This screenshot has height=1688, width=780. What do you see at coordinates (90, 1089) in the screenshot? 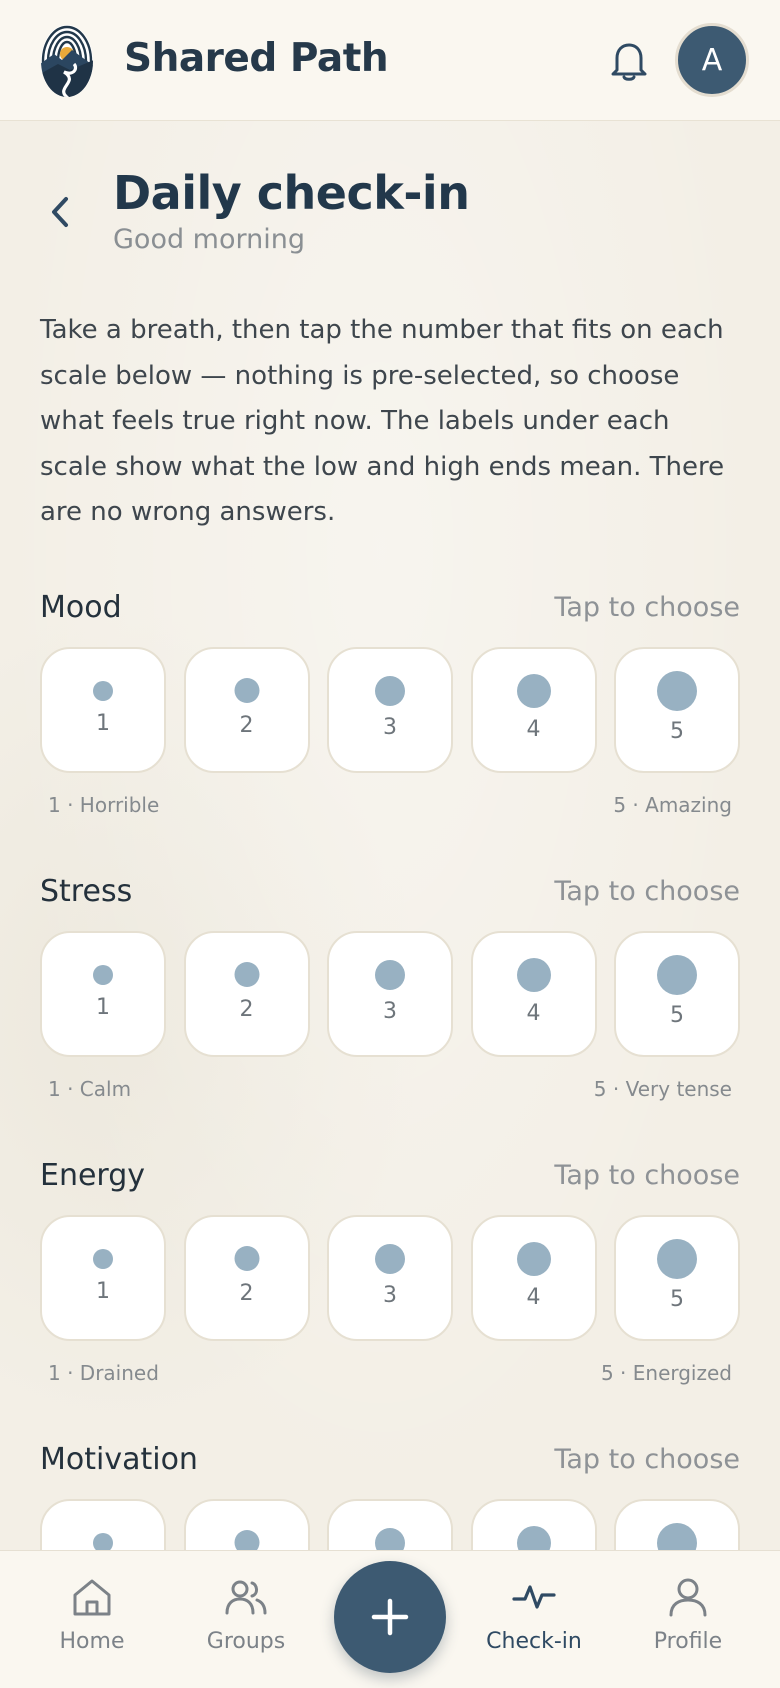
I see `scale-low-label: 1 · Calm` at bounding box center [90, 1089].